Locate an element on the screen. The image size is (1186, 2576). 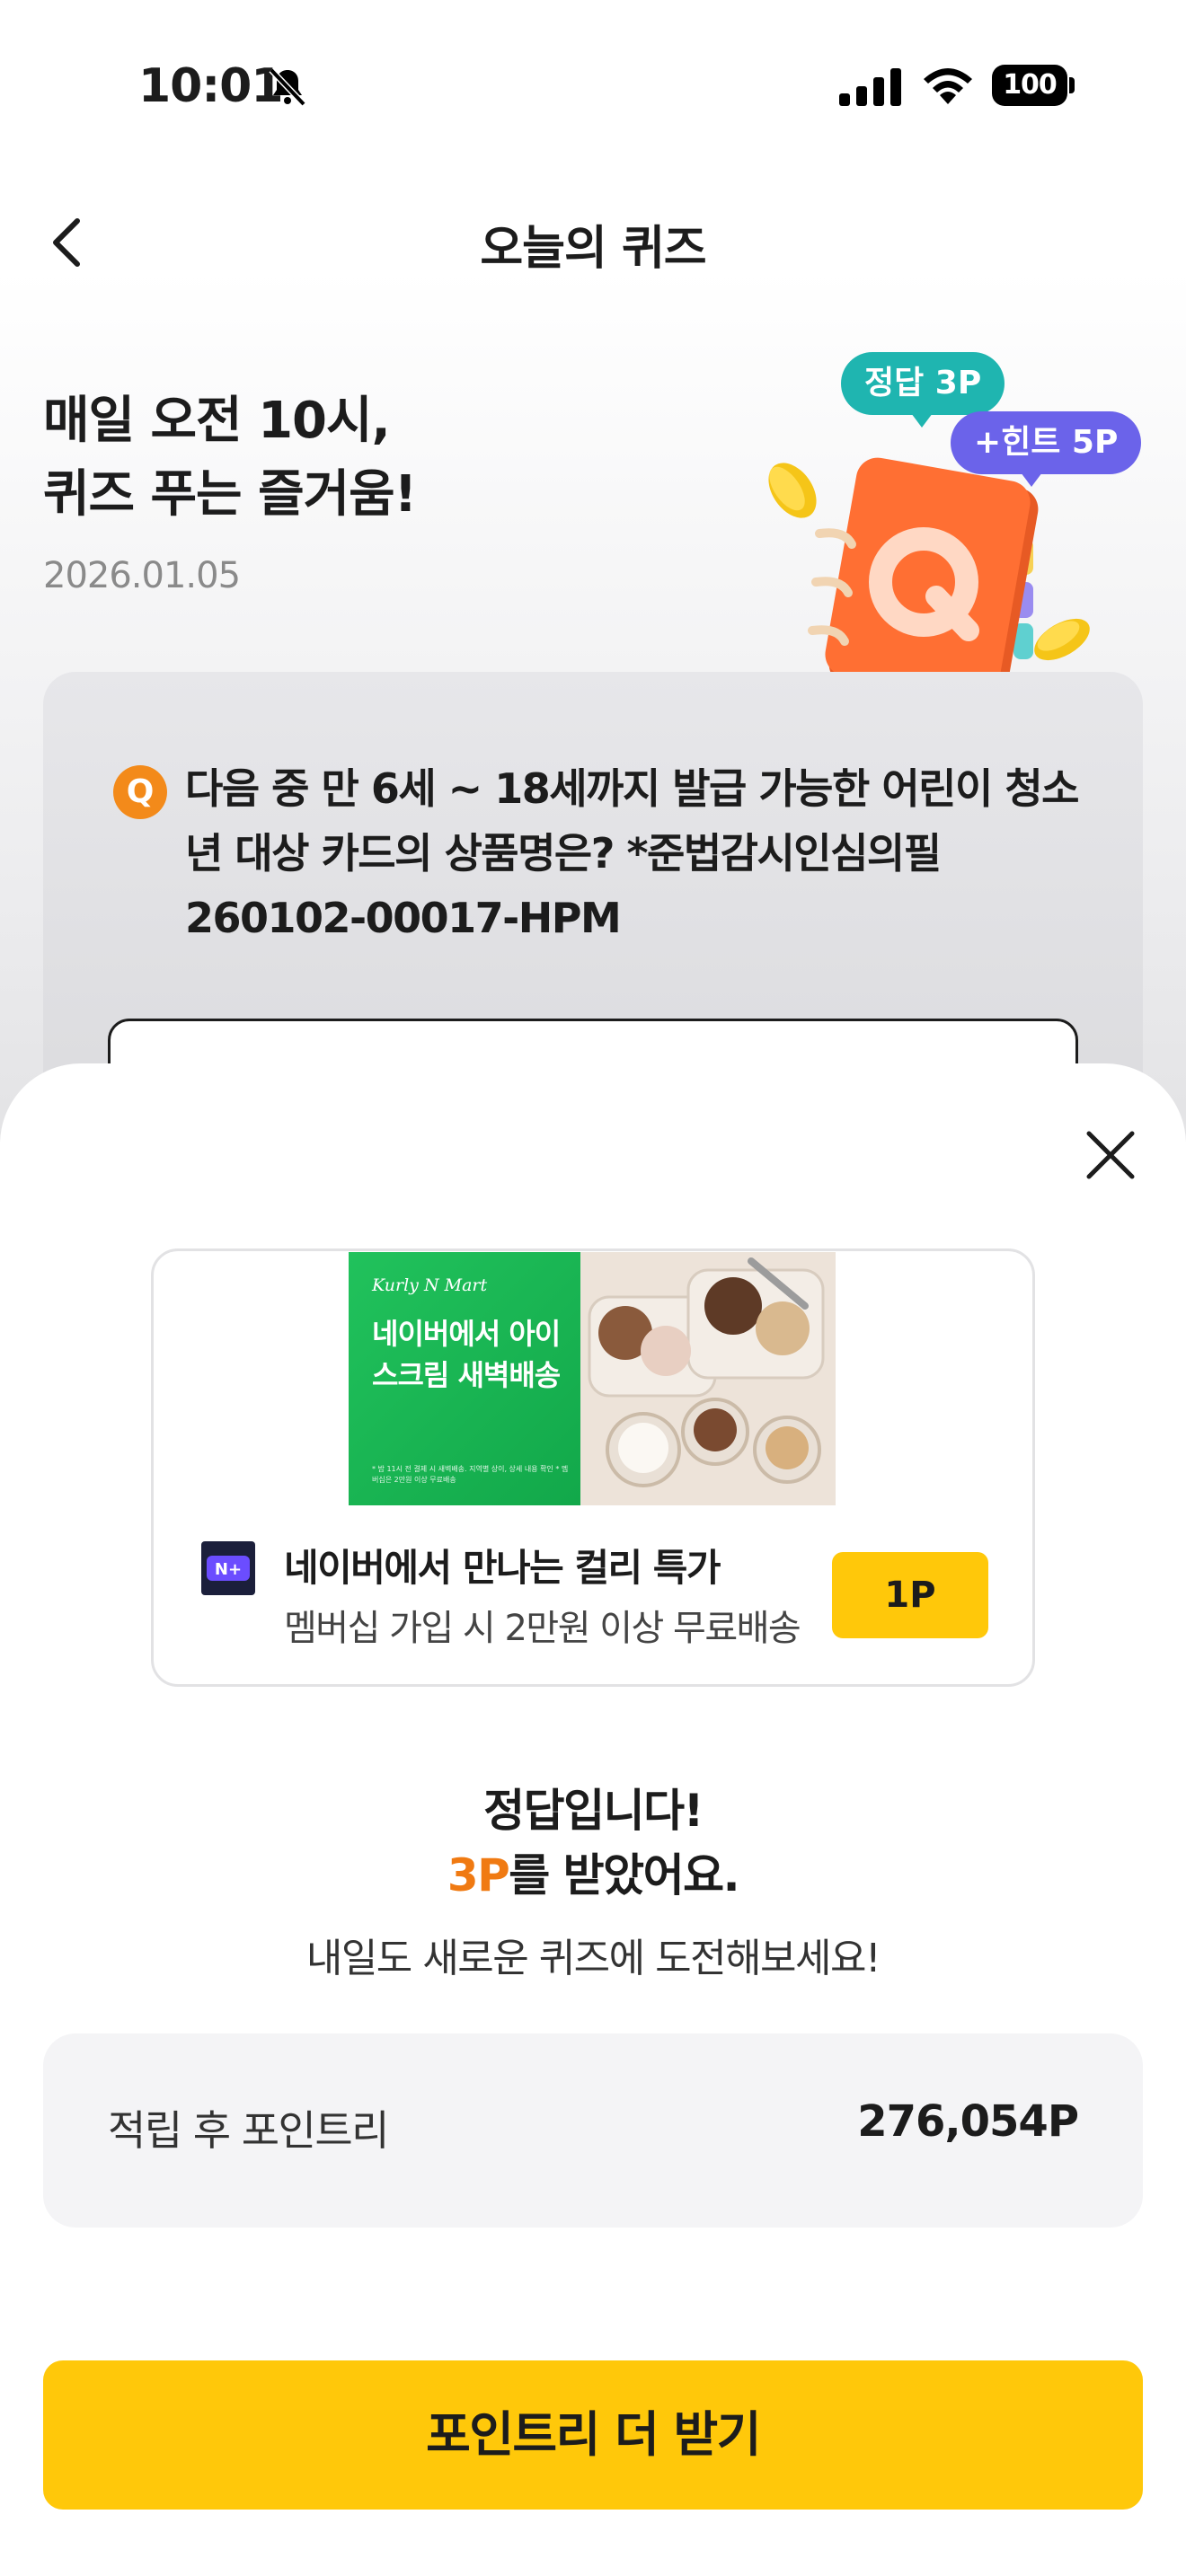
hint-points-badge: +힌트 5P is located at coordinates (1046, 449).